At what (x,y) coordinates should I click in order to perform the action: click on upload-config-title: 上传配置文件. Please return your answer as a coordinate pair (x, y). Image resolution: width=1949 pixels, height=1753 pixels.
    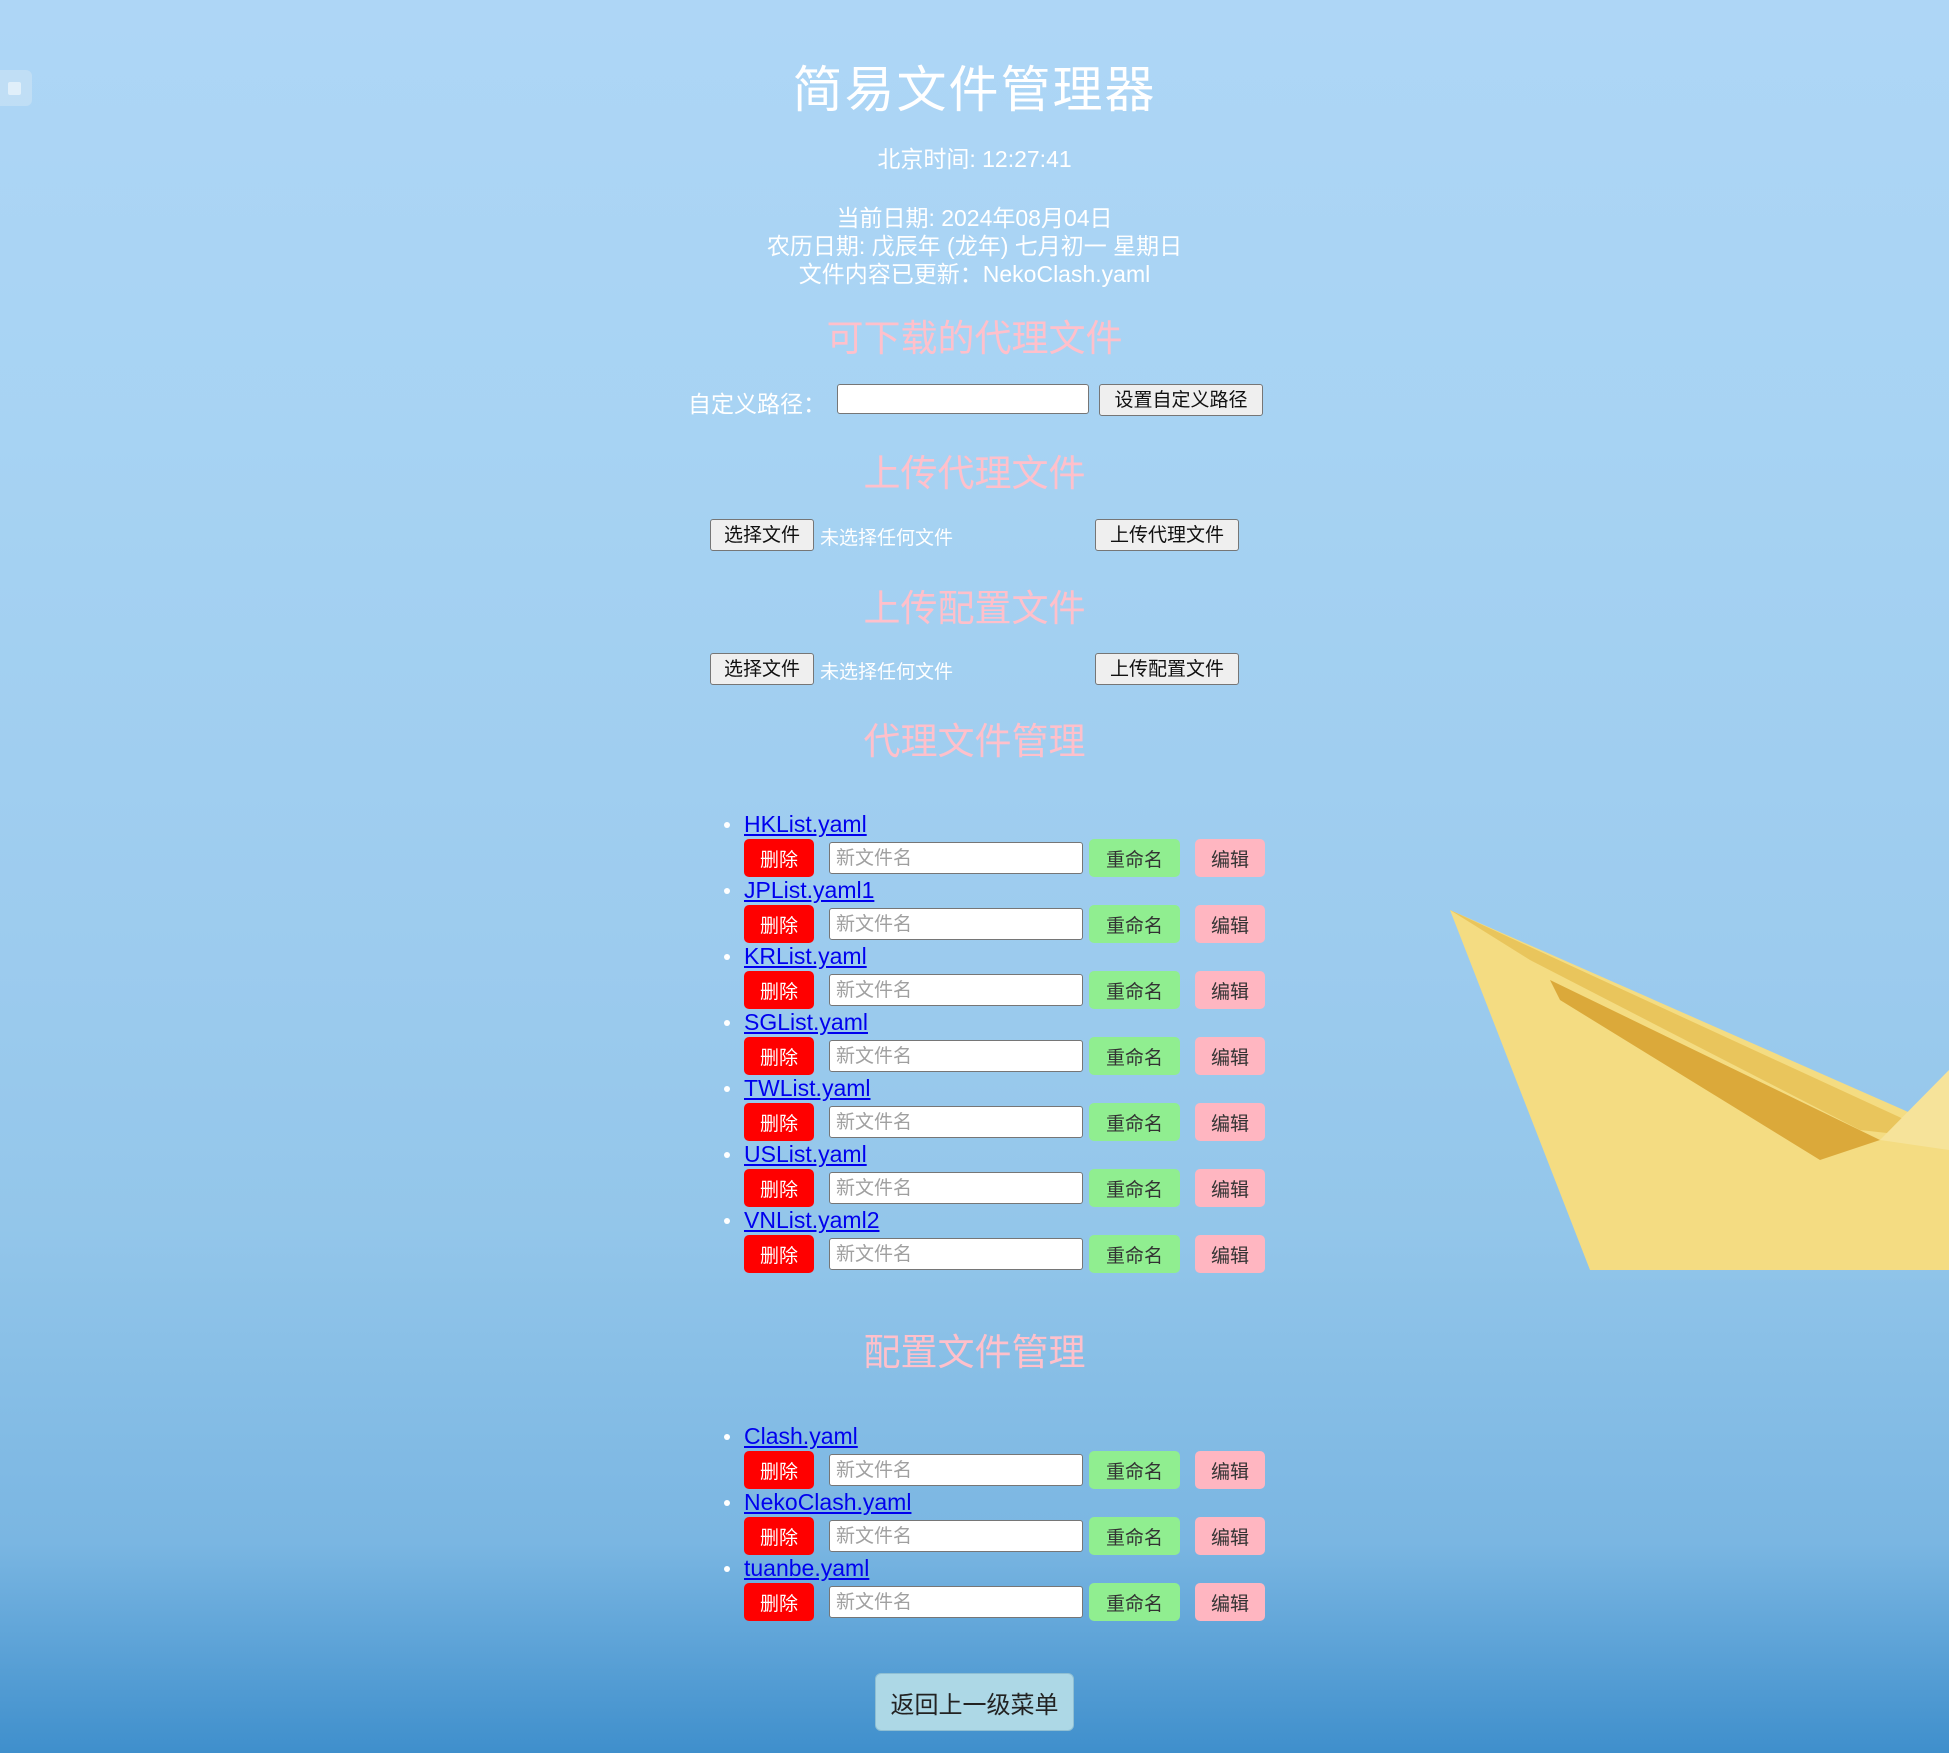
    Looking at the image, I should click on (974, 608).